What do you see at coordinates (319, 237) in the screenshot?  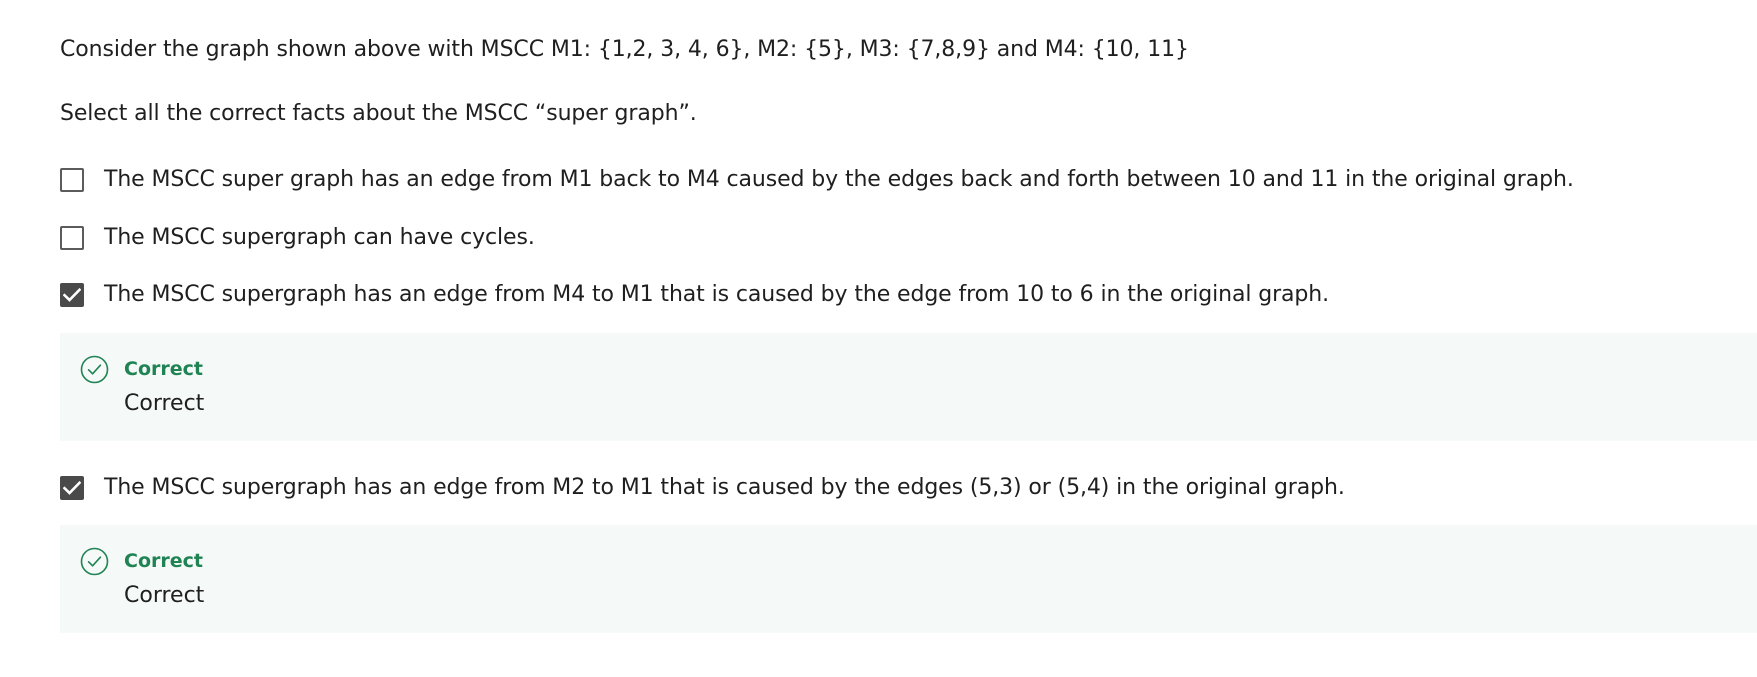 I see `answer-option-label: The MSCC supergraph can have cycles.` at bounding box center [319, 237].